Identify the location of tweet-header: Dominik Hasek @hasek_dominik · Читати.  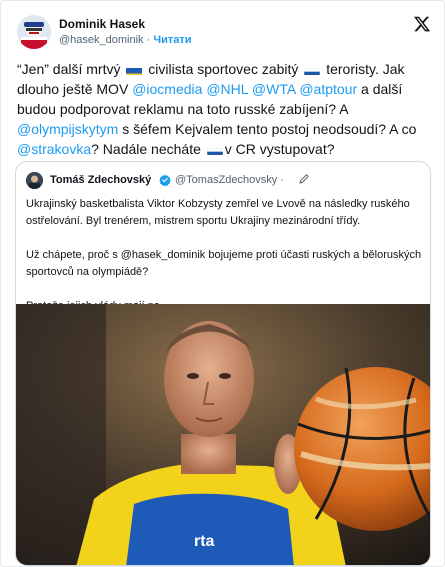
(224, 33).